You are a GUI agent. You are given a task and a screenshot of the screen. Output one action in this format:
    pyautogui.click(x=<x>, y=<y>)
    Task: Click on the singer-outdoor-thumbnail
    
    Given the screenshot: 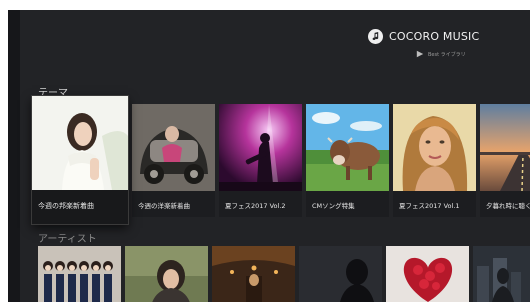 What is the action you would take?
    pyautogui.click(x=166, y=274)
    